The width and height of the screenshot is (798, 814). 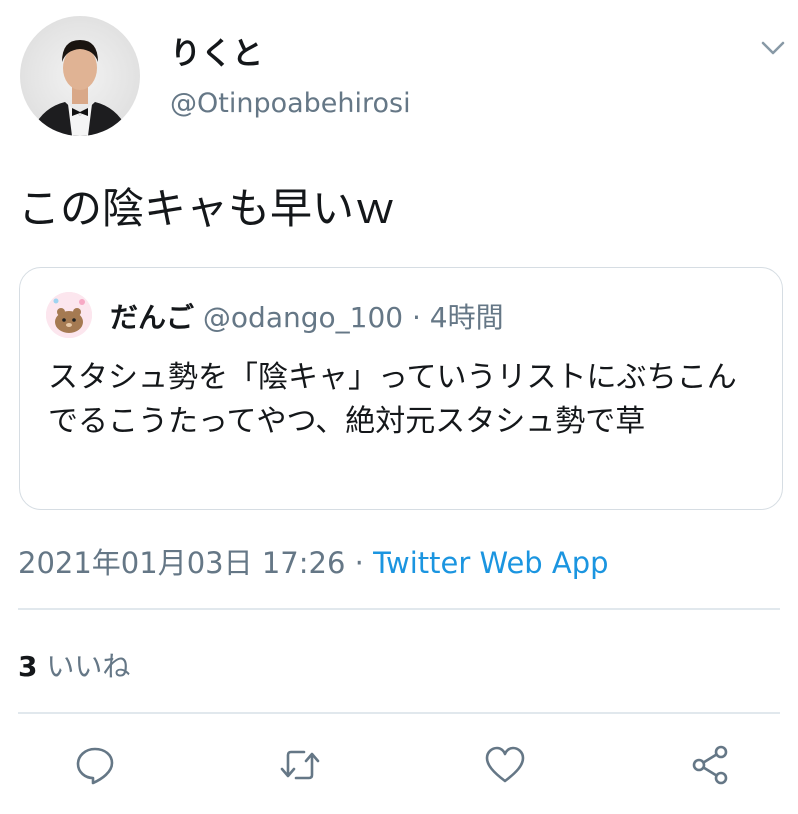 I want to click on quoted-author-avatar, so click(x=69, y=315).